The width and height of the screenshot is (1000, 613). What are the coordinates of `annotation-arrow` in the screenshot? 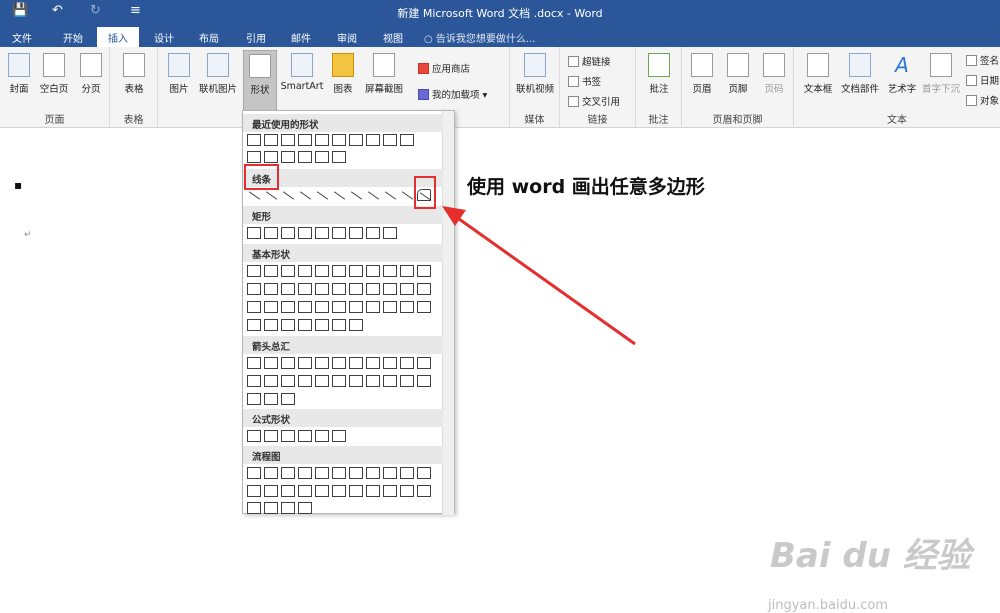 It's located at (539, 276).